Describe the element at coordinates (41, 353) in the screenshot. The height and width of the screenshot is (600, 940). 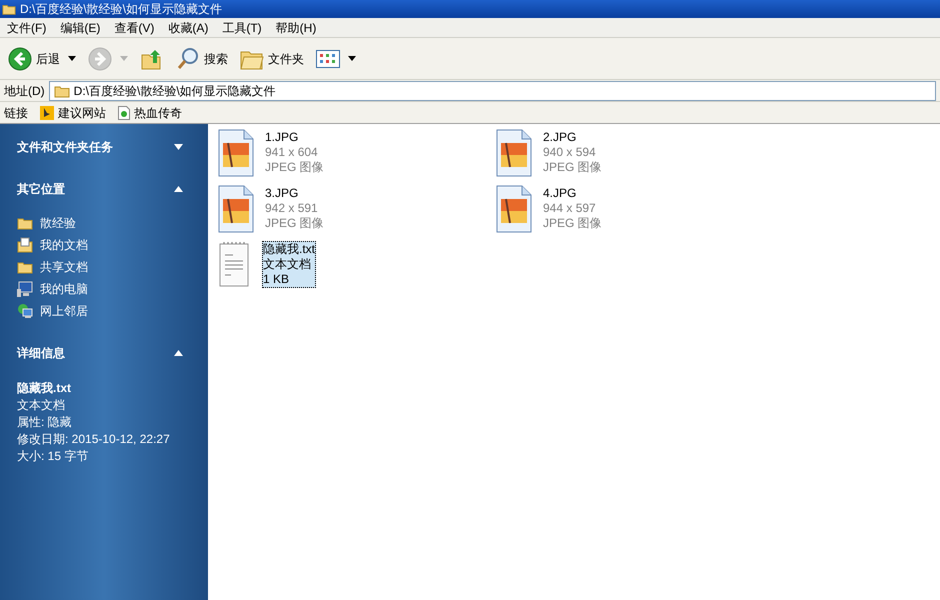
I see `section-title: 详细信息` at that location.